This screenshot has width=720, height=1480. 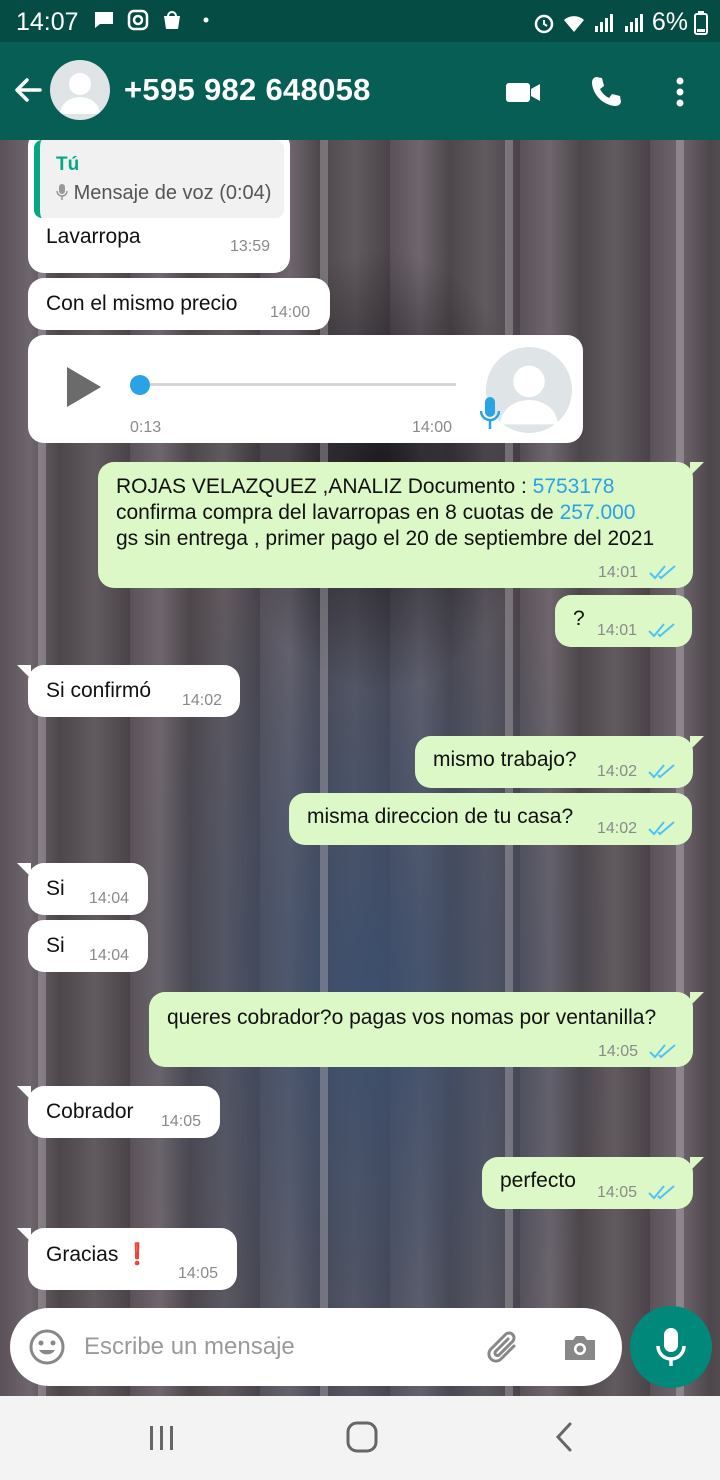 I want to click on message-input: Escribe un mensaje, so click(x=189, y=1347).